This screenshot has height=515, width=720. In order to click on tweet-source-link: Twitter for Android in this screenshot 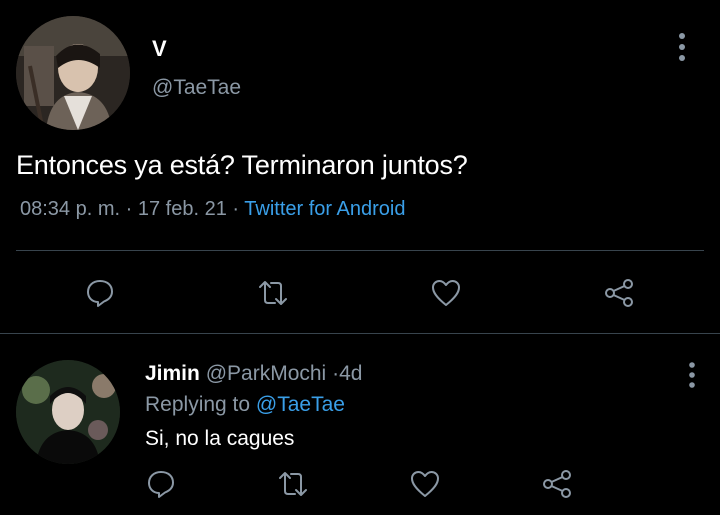, I will do `click(324, 209)`.